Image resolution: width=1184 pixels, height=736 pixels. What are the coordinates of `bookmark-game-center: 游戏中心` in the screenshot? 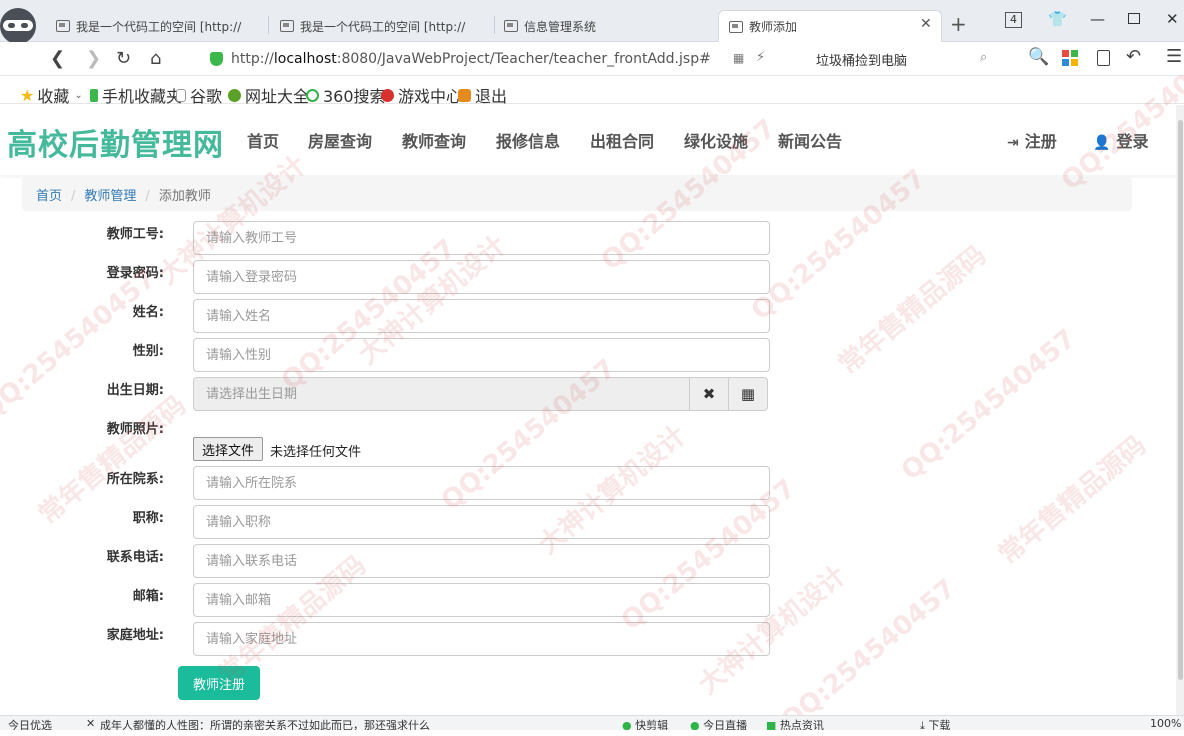 It's located at (421, 95).